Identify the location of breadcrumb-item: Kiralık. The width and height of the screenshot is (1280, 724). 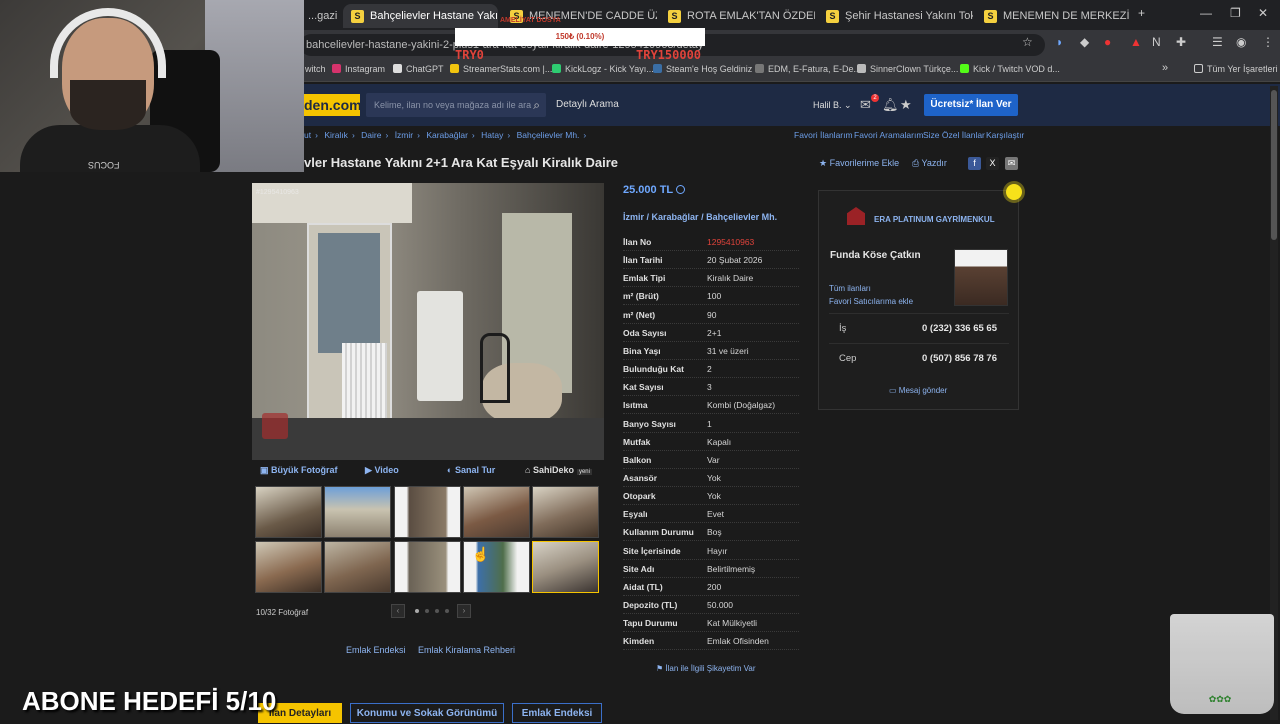
(336, 135).